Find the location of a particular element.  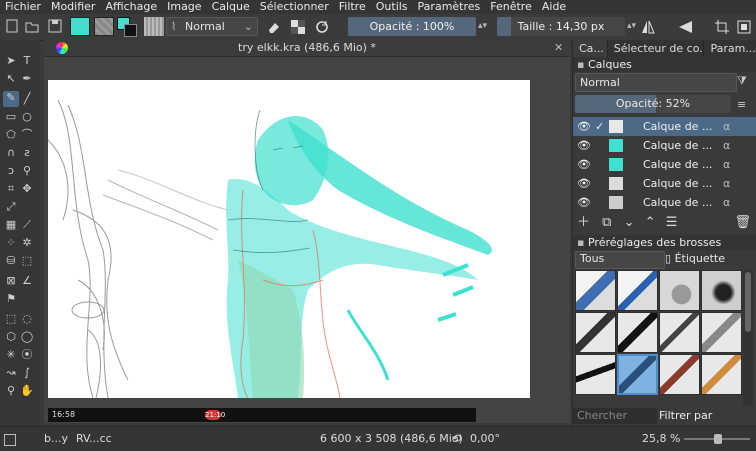

menu-aide: Aide is located at coordinates (554, 7).